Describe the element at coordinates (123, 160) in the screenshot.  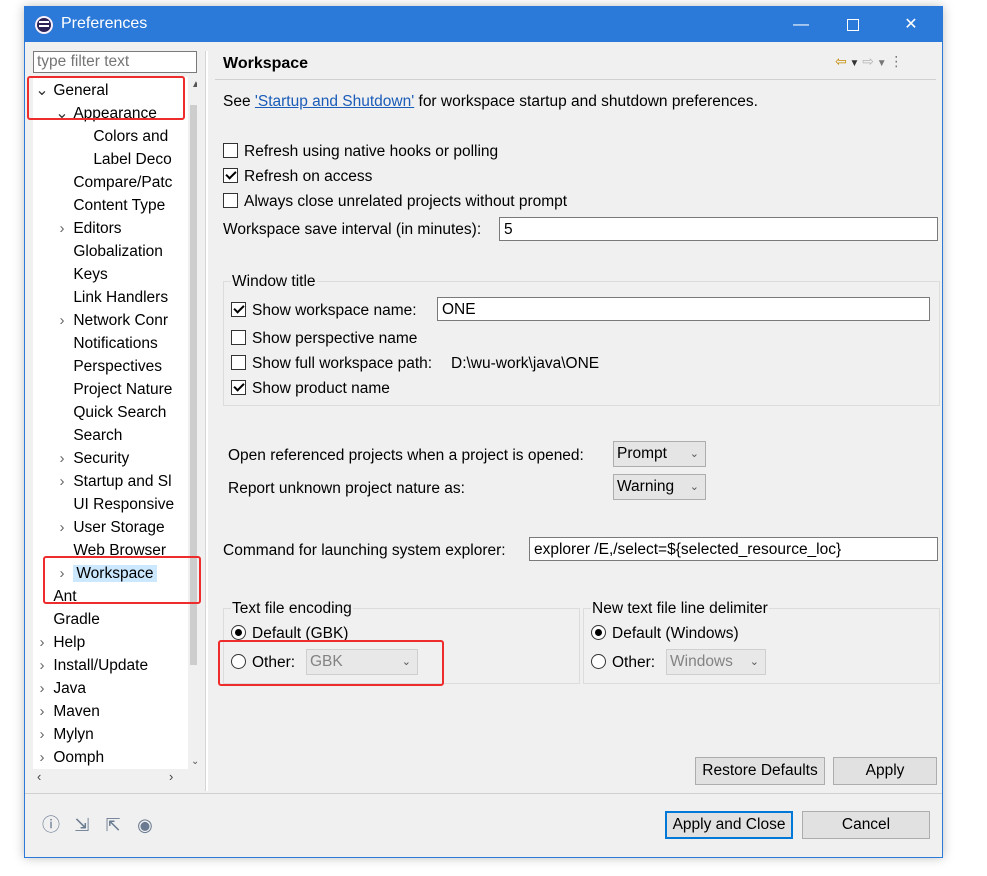
I see `tree-item: Label Deco` at that location.